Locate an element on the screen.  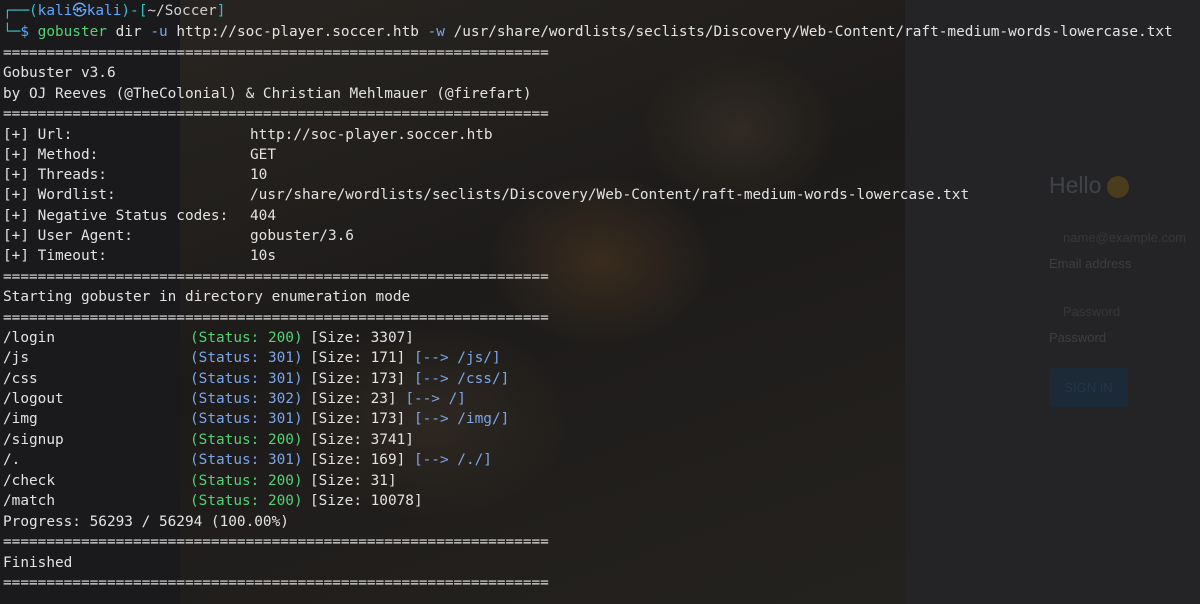
result-redirect: [--> /css/] is located at coordinates (461, 379).